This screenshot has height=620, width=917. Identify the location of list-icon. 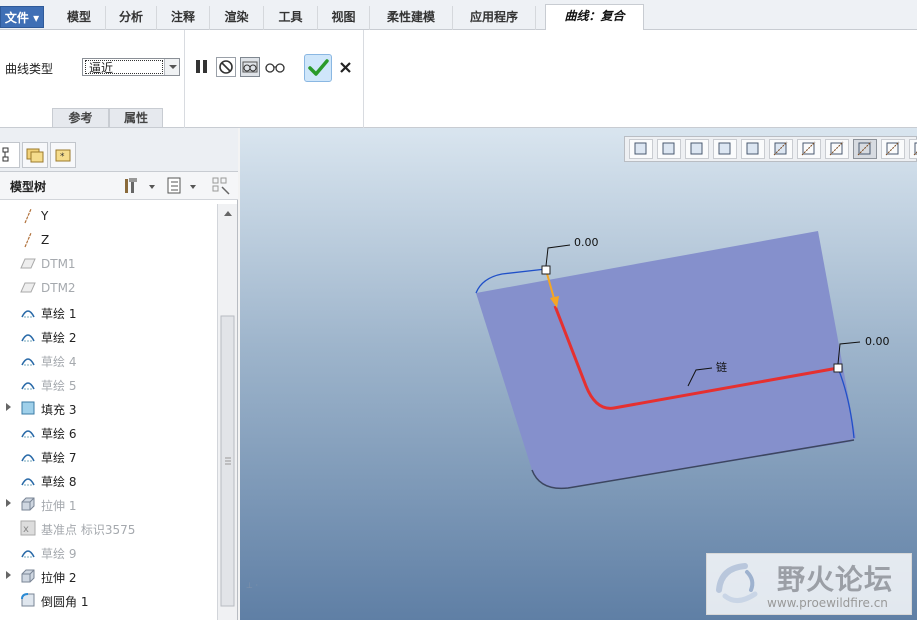
(181, 185).